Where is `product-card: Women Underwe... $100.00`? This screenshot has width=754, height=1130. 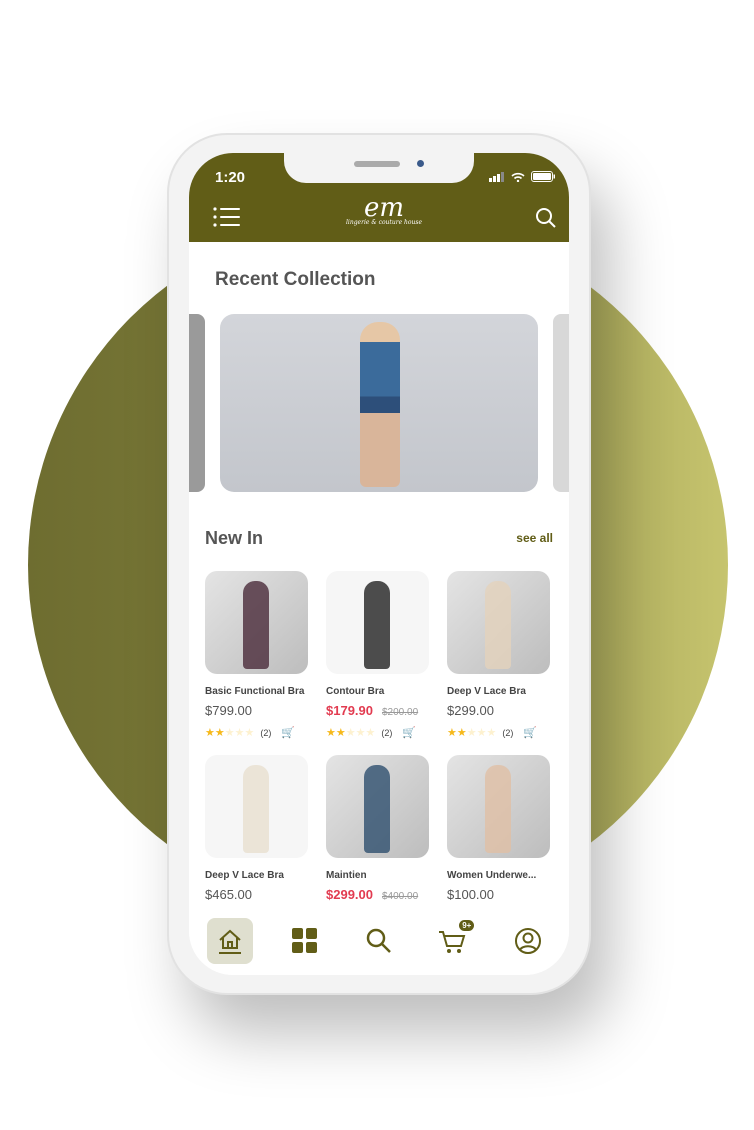 product-card: Women Underwe... $100.00 is located at coordinates (498, 828).